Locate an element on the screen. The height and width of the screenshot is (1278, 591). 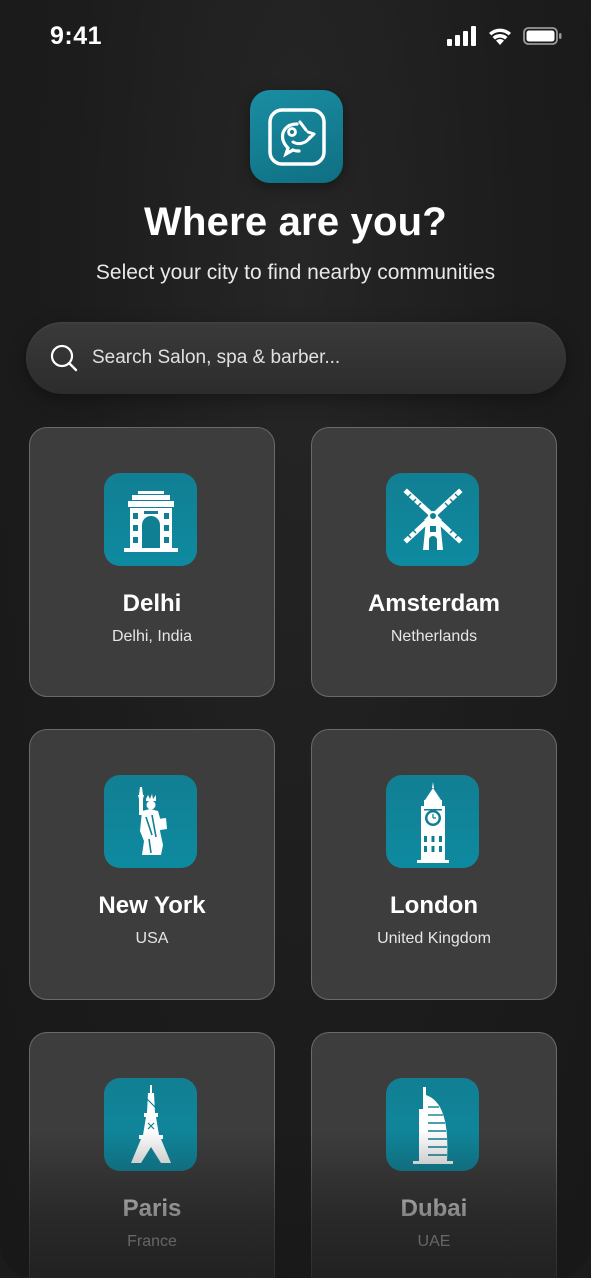
city-name: New York is located at coordinates (152, 905).